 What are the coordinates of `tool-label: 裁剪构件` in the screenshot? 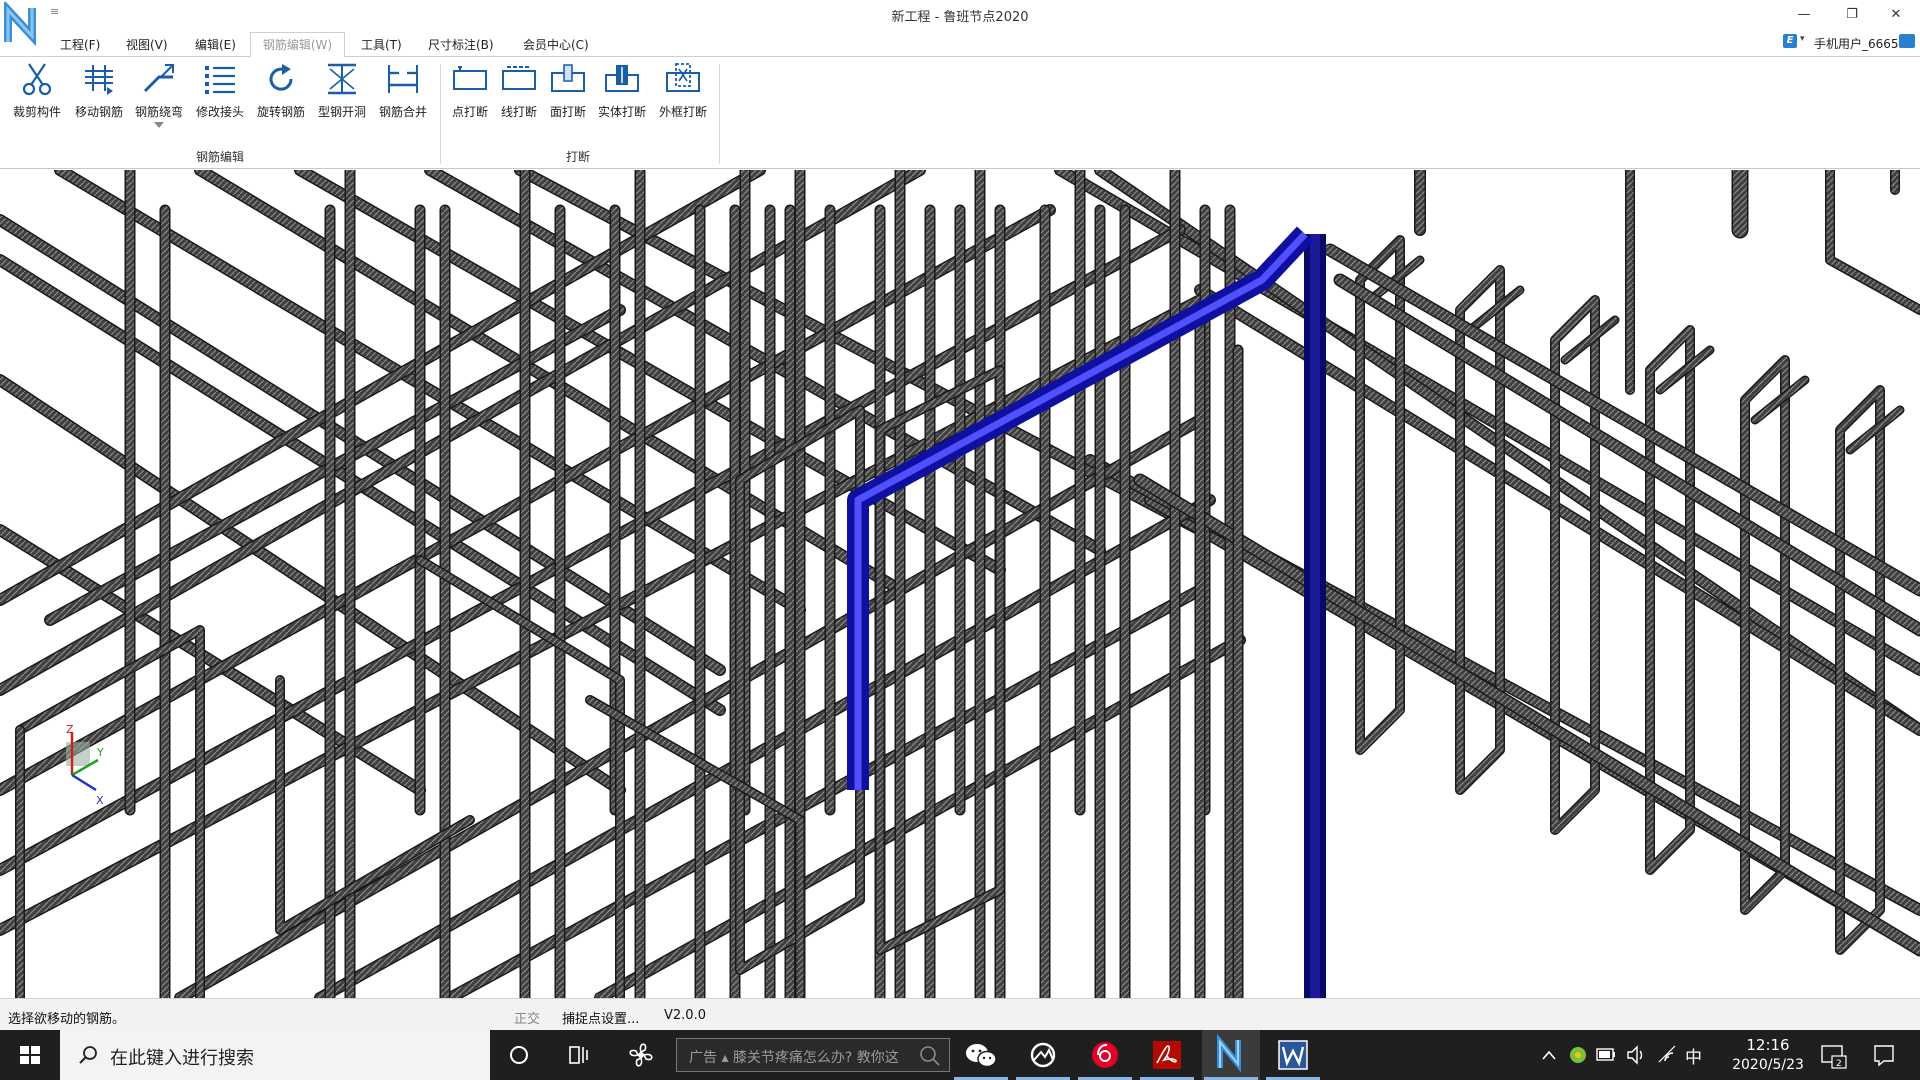 It's located at (36, 112).